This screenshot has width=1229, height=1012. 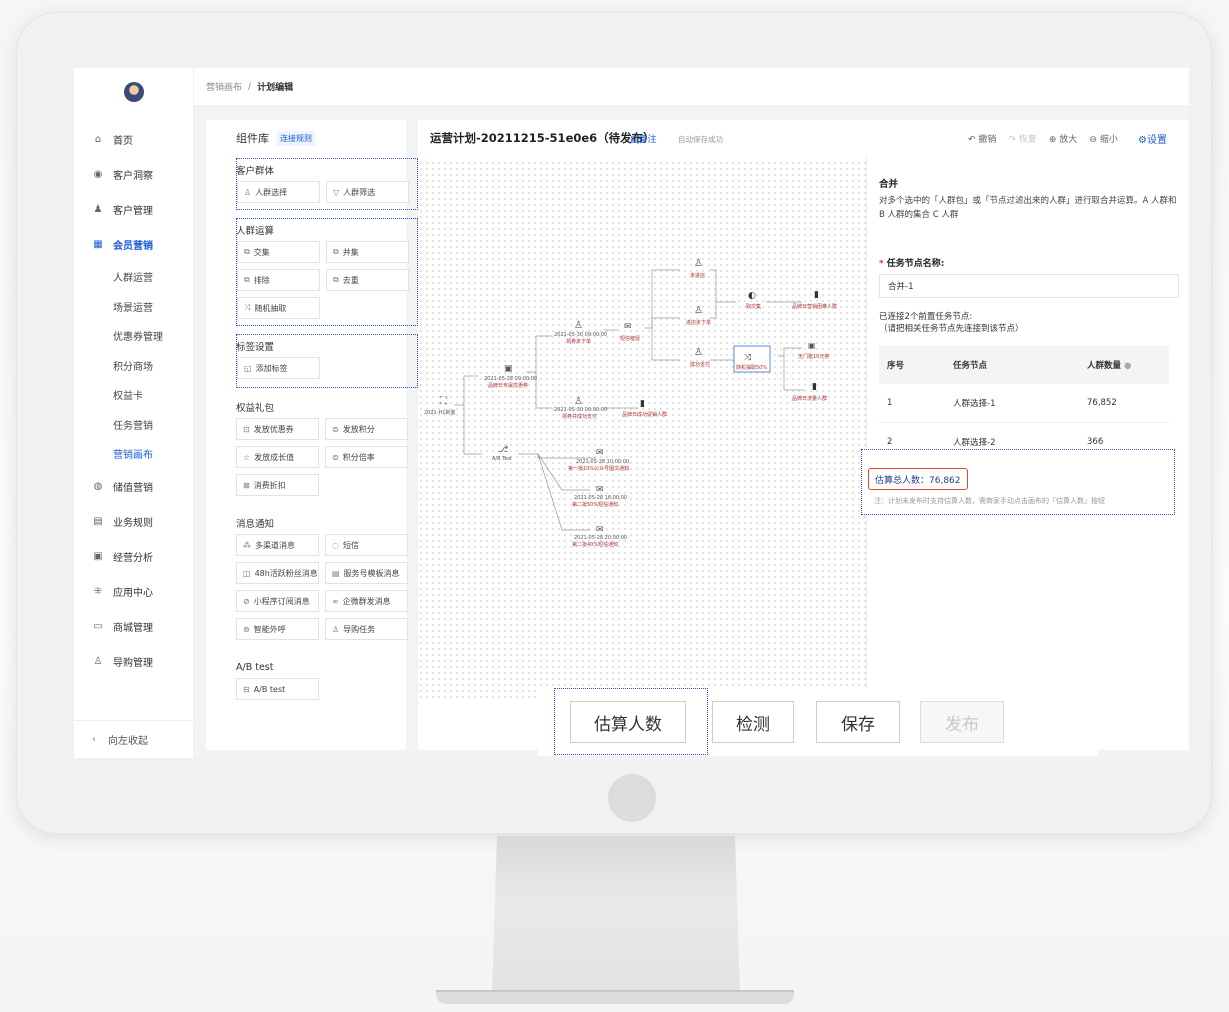 What do you see at coordinates (1142, 140) in the screenshot?
I see `gear-icon: ⚙` at bounding box center [1142, 140].